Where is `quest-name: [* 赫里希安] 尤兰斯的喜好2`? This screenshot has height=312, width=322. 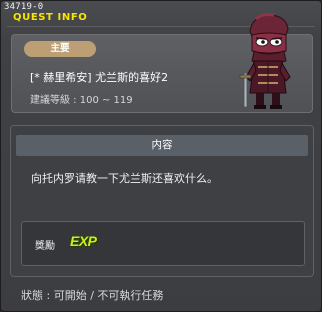
quest-name: [* 赫里希安] 尤兰斯的喜好2 is located at coordinates (99, 77).